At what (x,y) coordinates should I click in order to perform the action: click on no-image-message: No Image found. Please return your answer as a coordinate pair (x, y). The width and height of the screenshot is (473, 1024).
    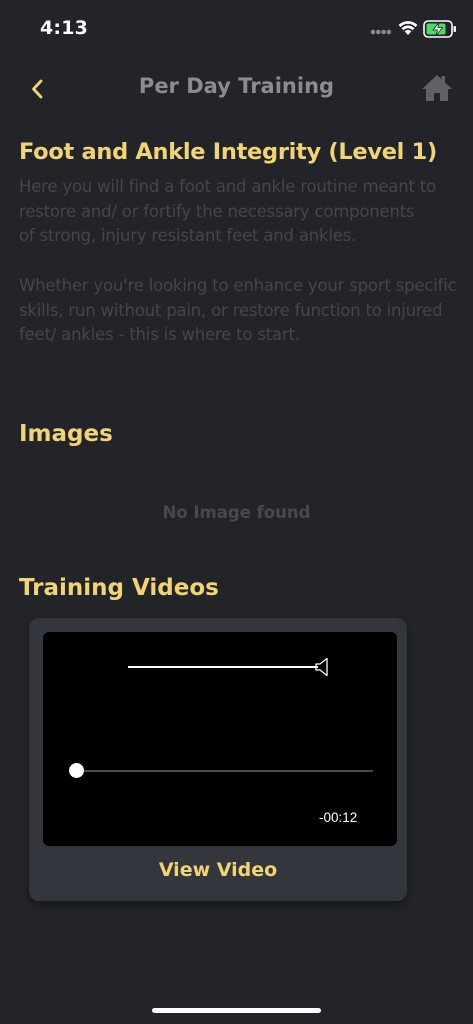
    Looking at the image, I should click on (236, 512).